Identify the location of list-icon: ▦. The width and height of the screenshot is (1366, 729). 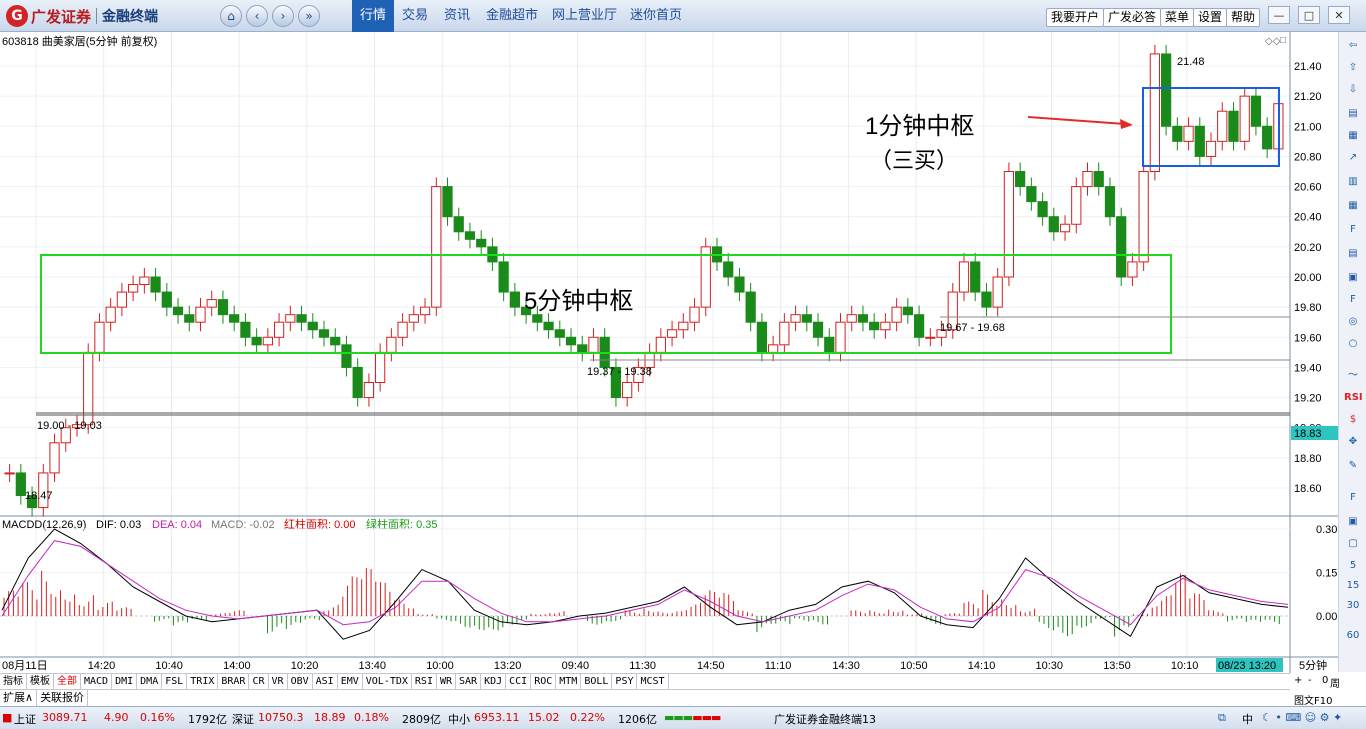
(1353, 136).